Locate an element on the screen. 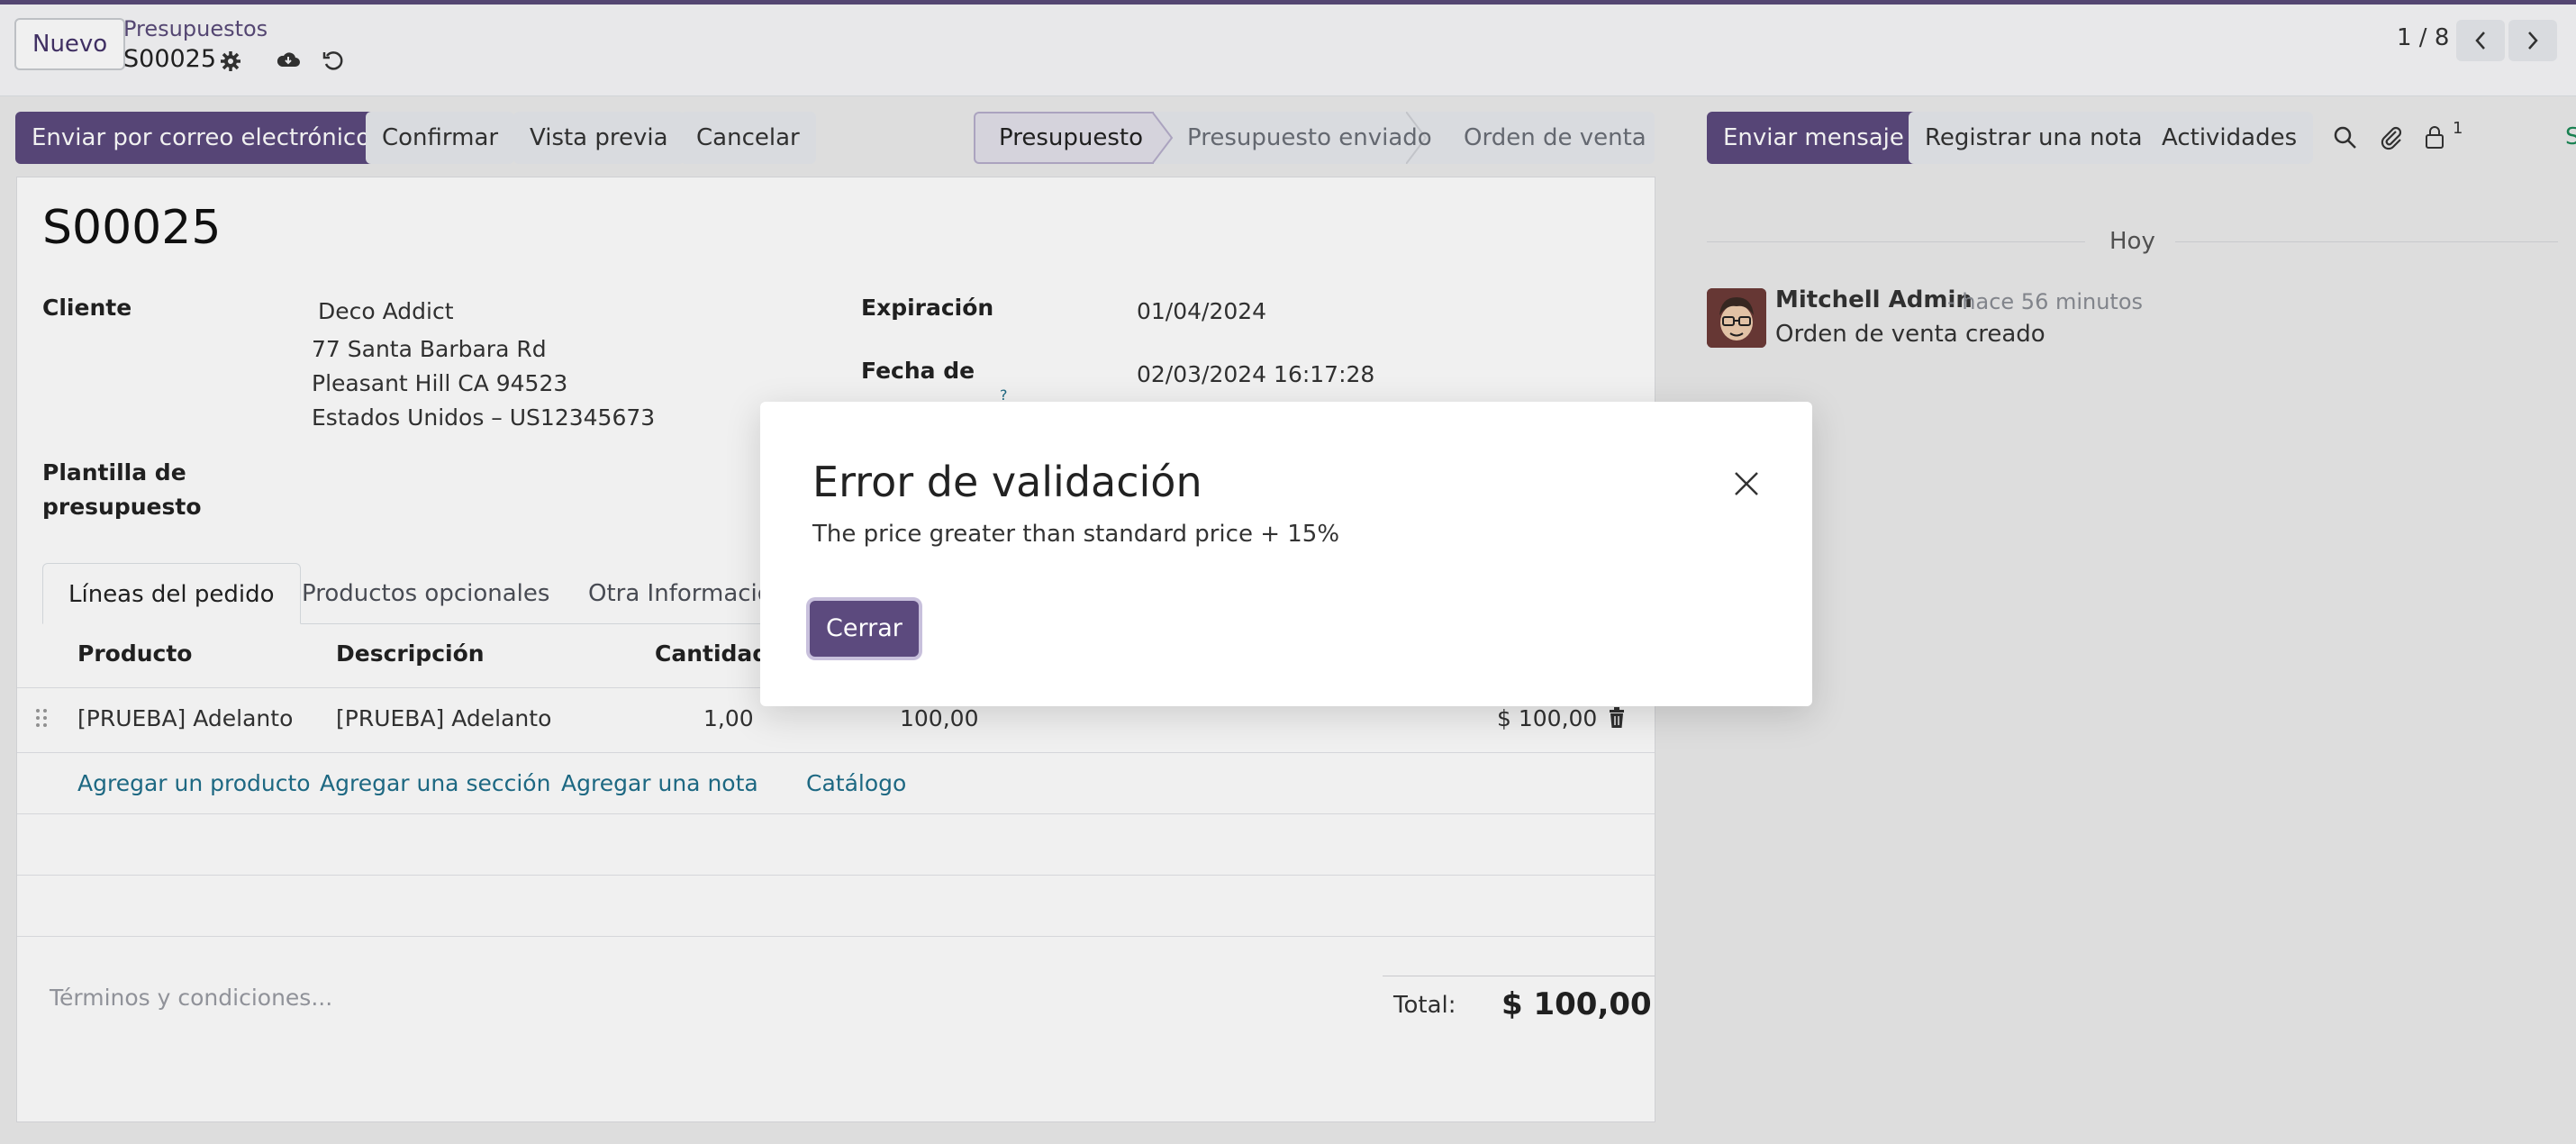  close-dialog-button: Cerrar is located at coordinates (864, 629).